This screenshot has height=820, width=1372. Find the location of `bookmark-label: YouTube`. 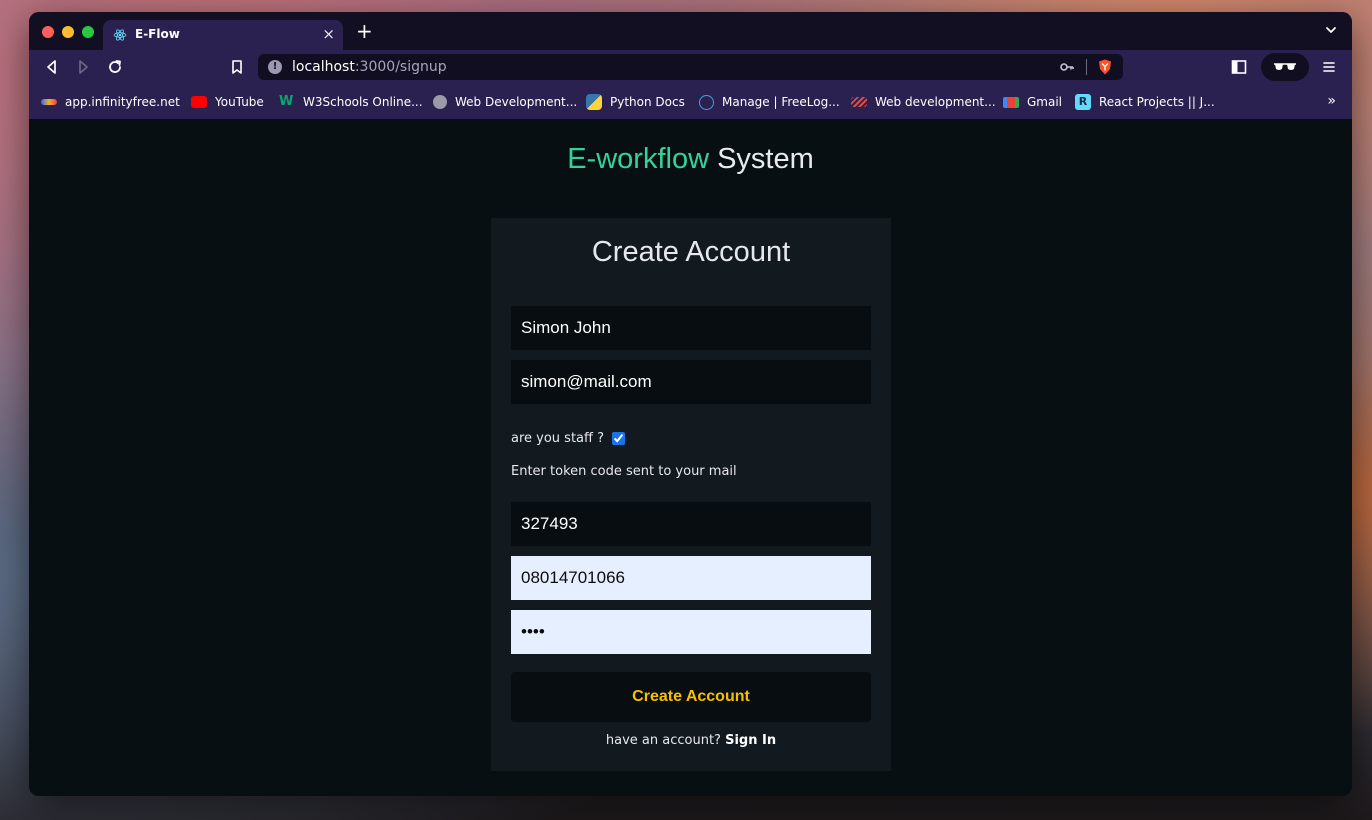

bookmark-label: YouTube is located at coordinates (239, 102).